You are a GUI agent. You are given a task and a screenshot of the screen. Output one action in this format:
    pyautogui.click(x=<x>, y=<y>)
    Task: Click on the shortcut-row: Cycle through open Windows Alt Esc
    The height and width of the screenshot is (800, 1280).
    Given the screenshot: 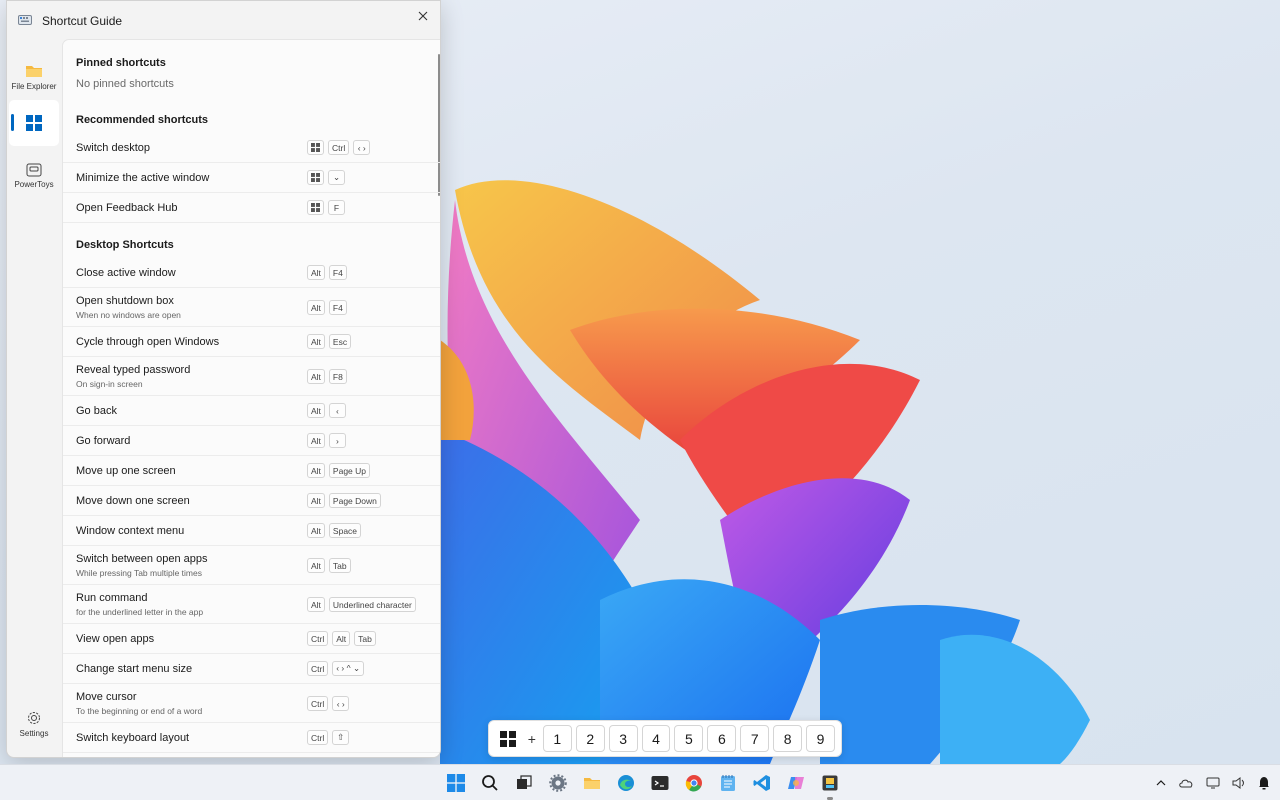 What is the action you would take?
    pyautogui.click(x=251, y=342)
    